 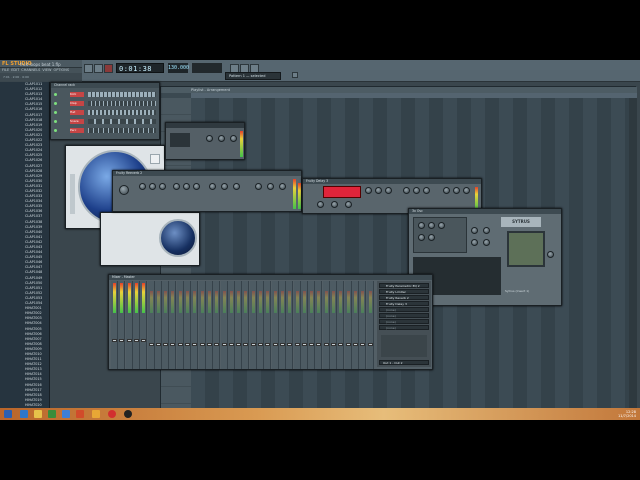 I want to click on store-icon, so click(x=52, y=414).